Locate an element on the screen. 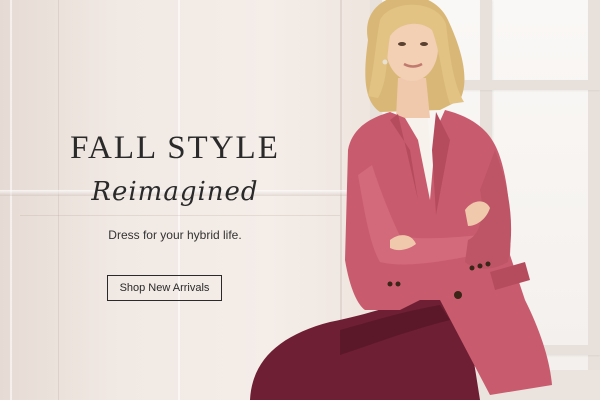 This screenshot has height=400, width=600. script-heading: Reimagined is located at coordinates (175, 192).